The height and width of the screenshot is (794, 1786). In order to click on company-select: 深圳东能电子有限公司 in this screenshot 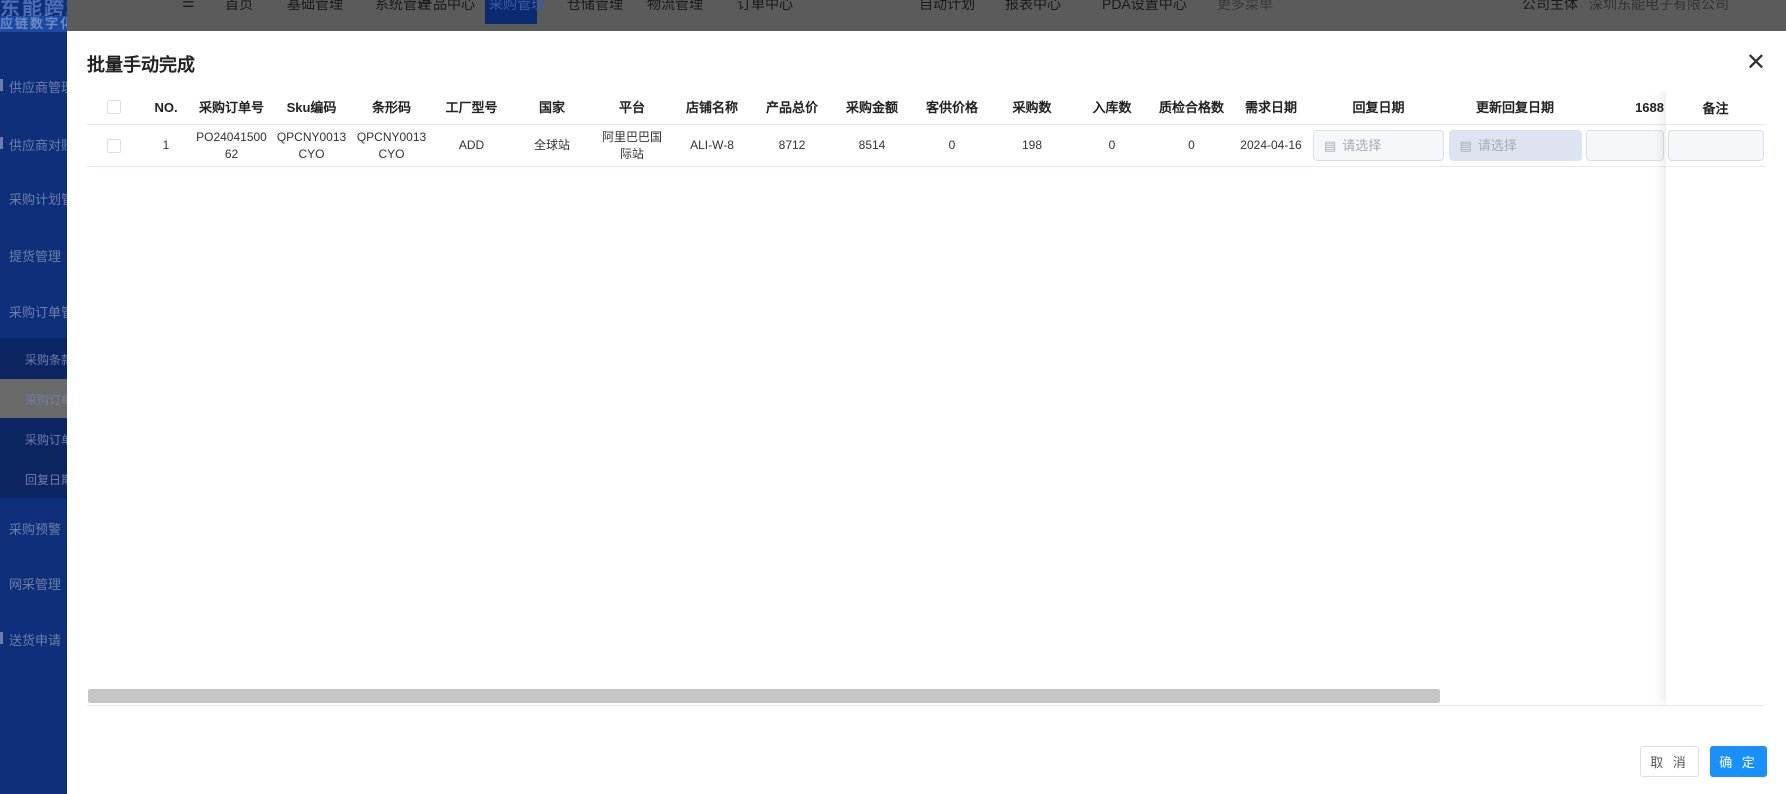, I will do `click(1659, 7)`.